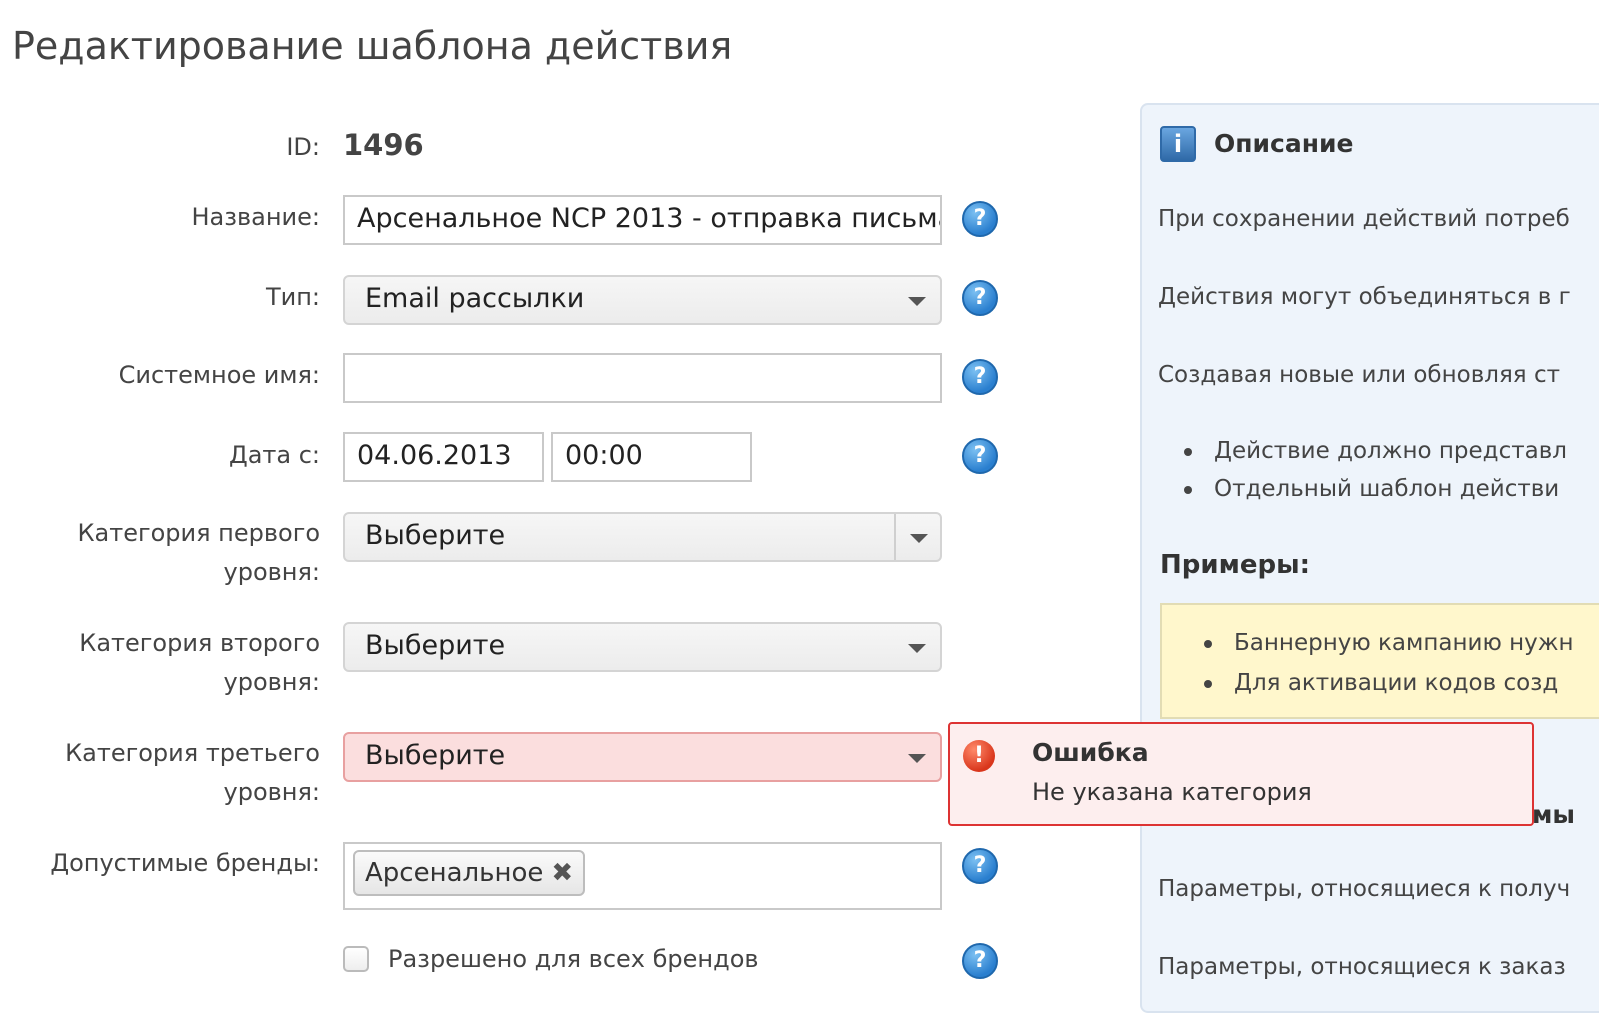 Image resolution: width=1599 pixels, height=1013 pixels. I want to click on time-input: 00:00, so click(651, 457).